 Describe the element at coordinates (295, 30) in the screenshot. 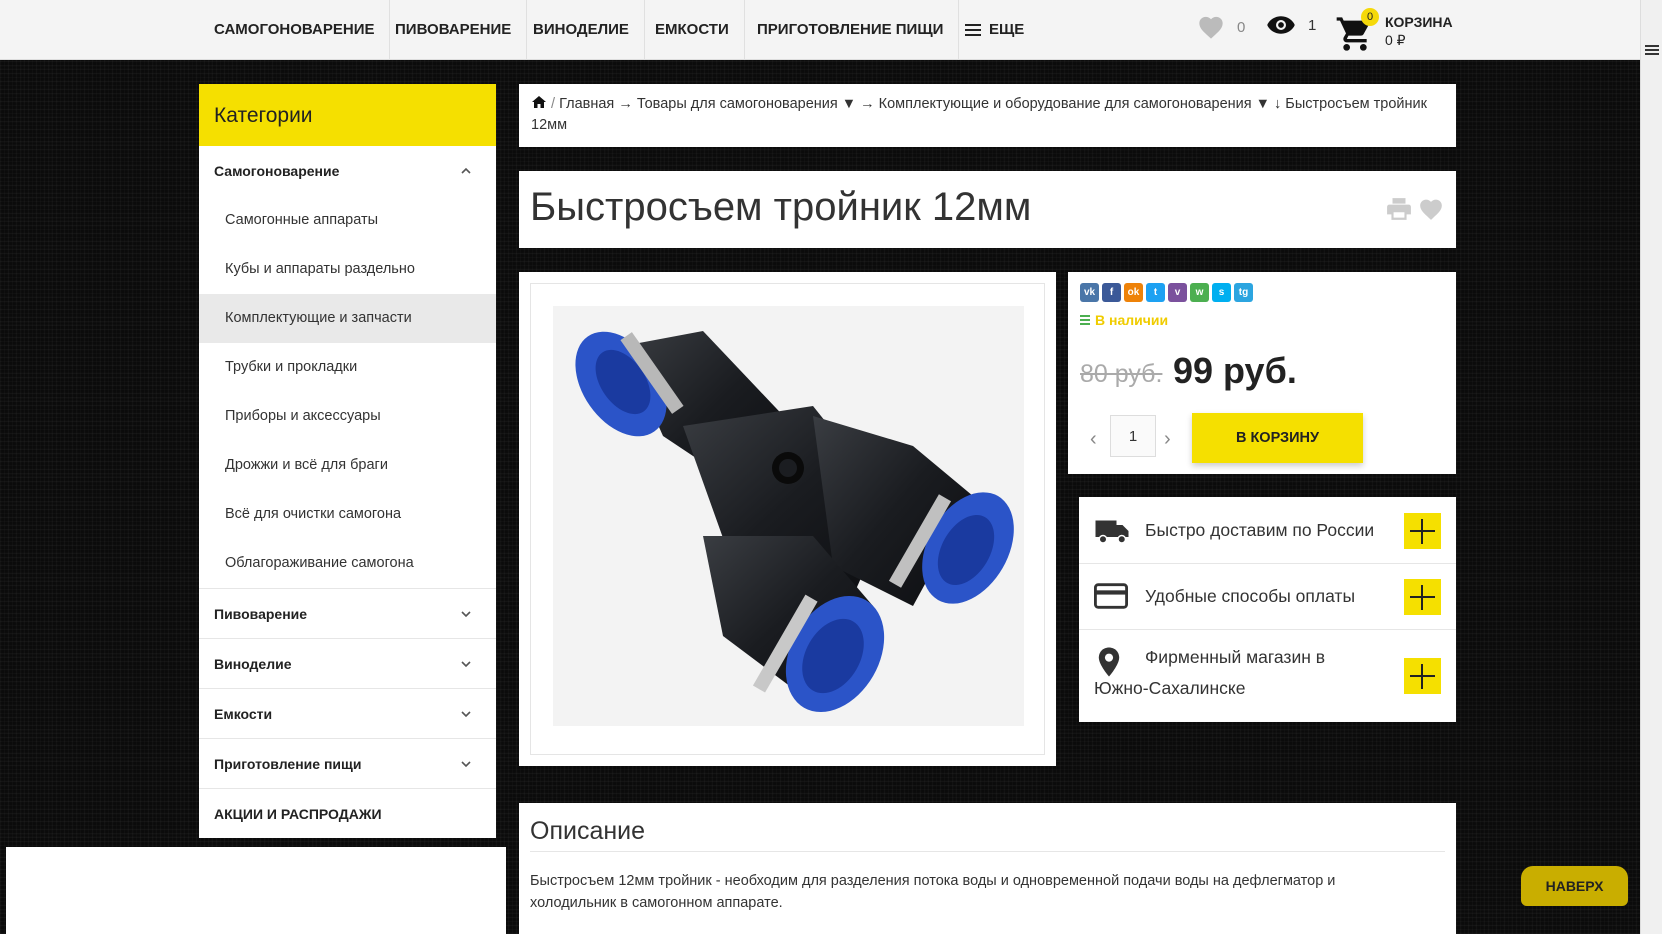

I see `nav-item-samogon: Самогоноварение` at that location.